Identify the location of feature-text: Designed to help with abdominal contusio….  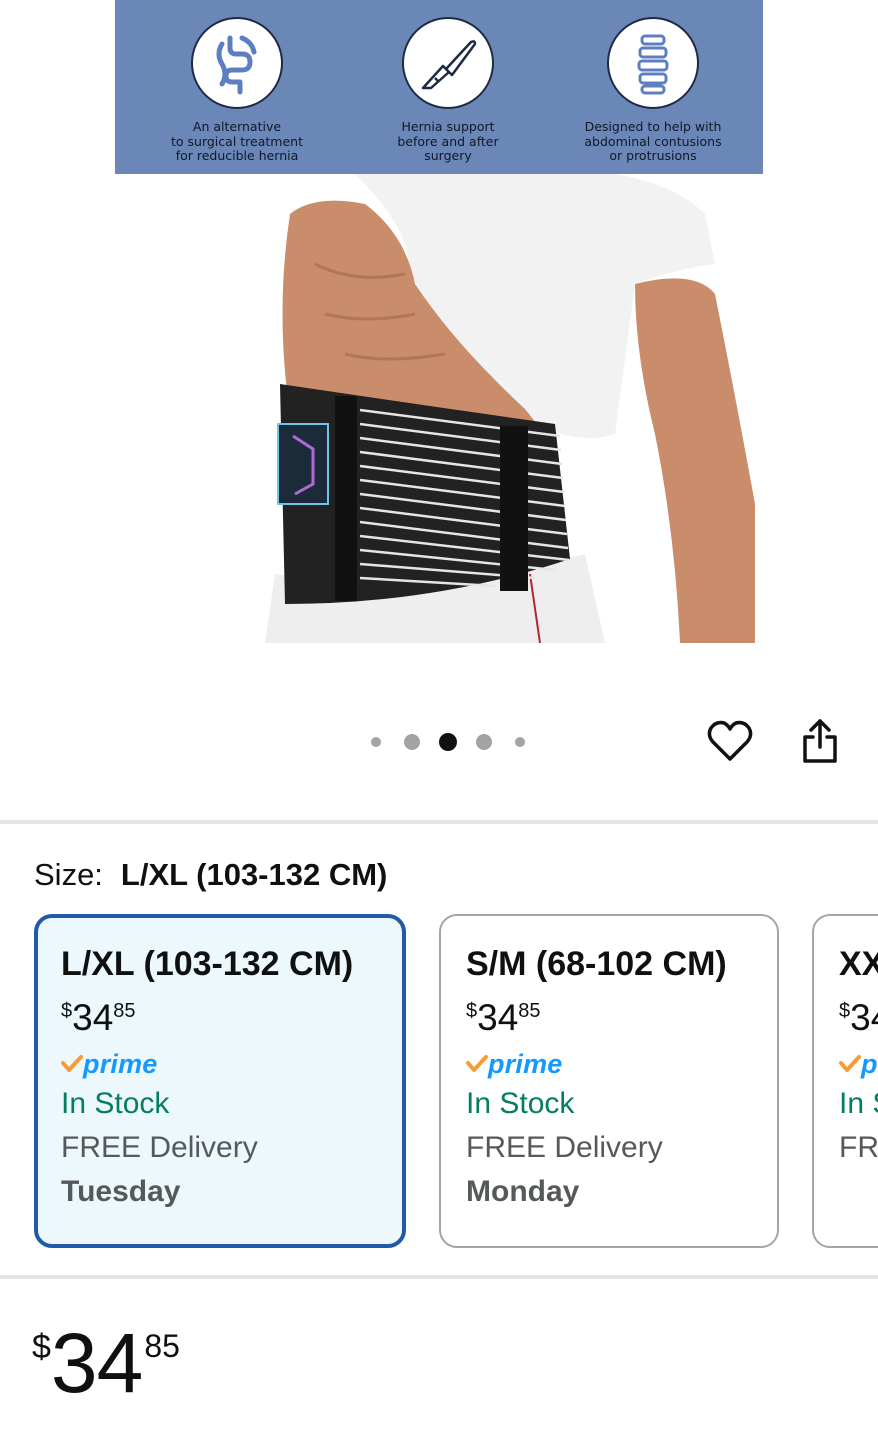
(653, 141).